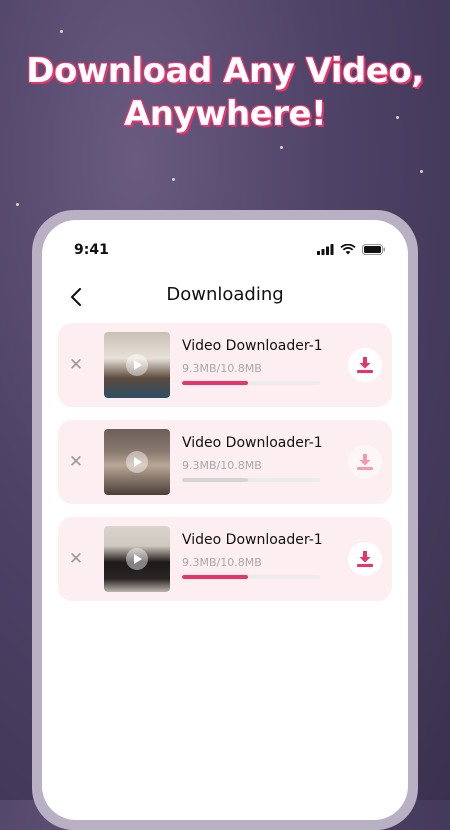  I want to click on status-time: 9:41, so click(91, 250).